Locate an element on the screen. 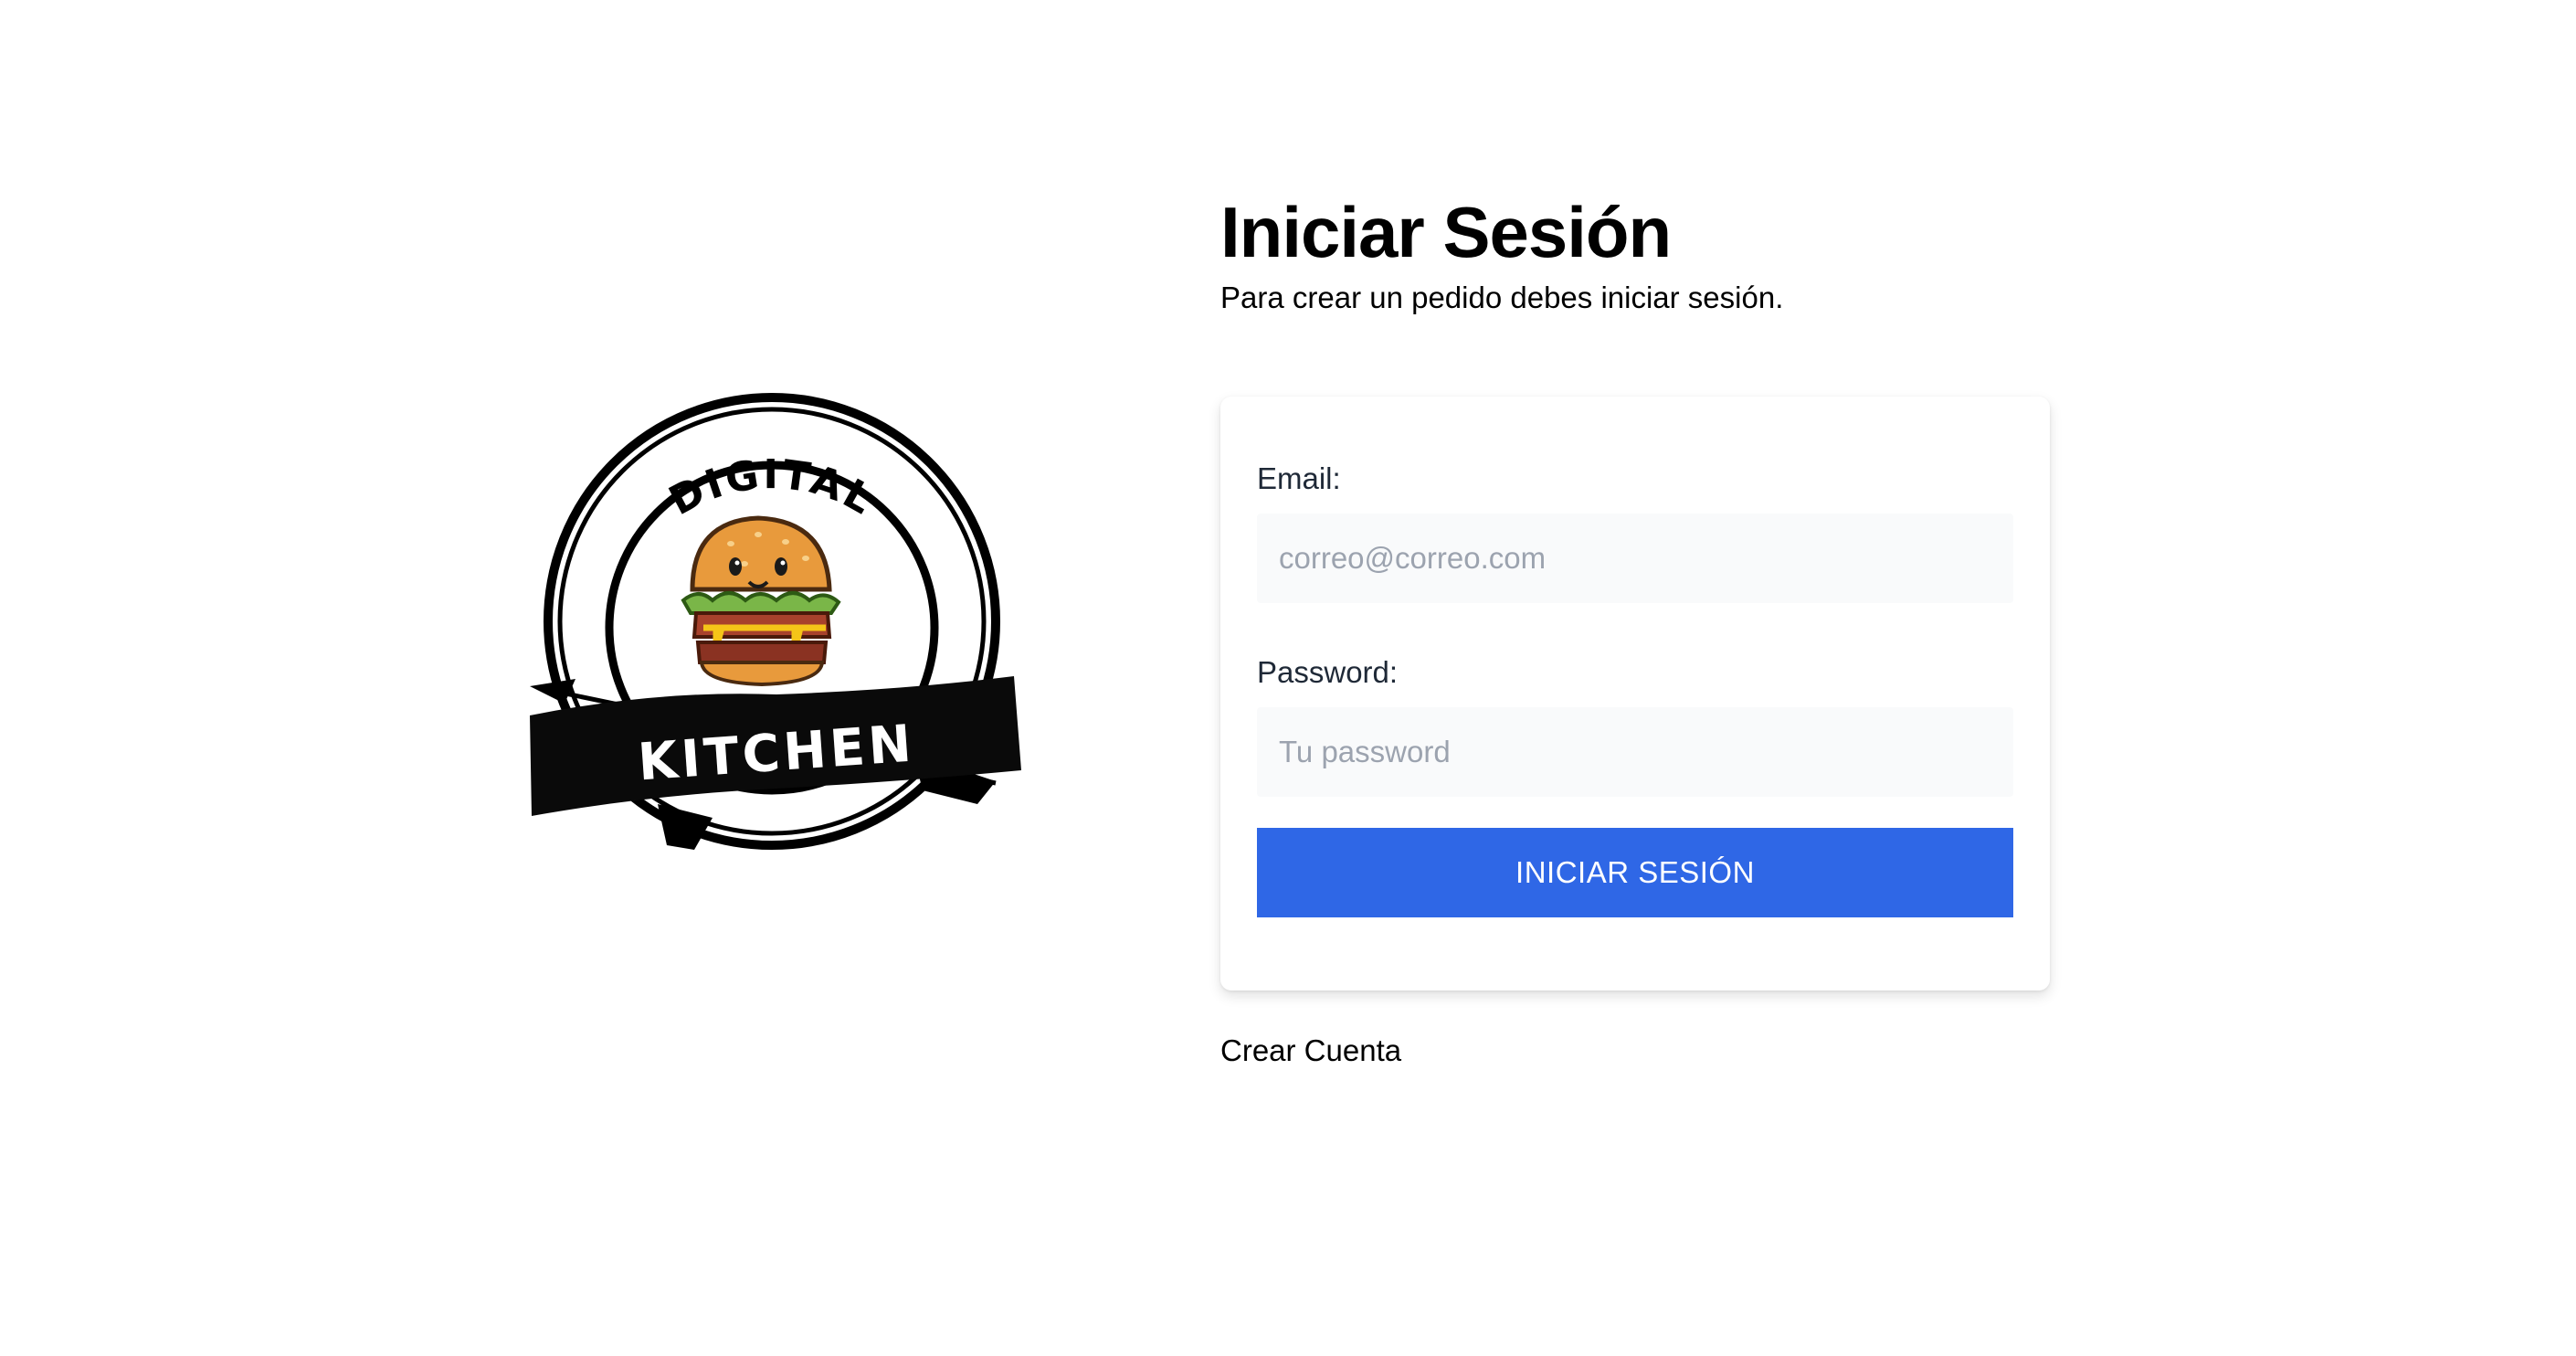 The width and height of the screenshot is (2576, 1356). email-field-group: Email: is located at coordinates (1635, 532).